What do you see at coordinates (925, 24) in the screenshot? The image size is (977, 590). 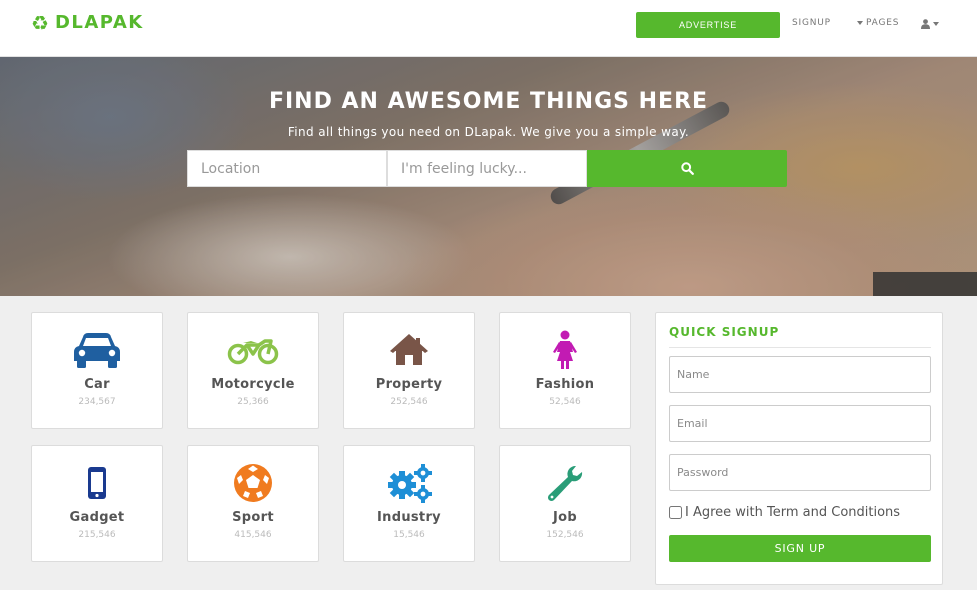 I see `user-icon` at bounding box center [925, 24].